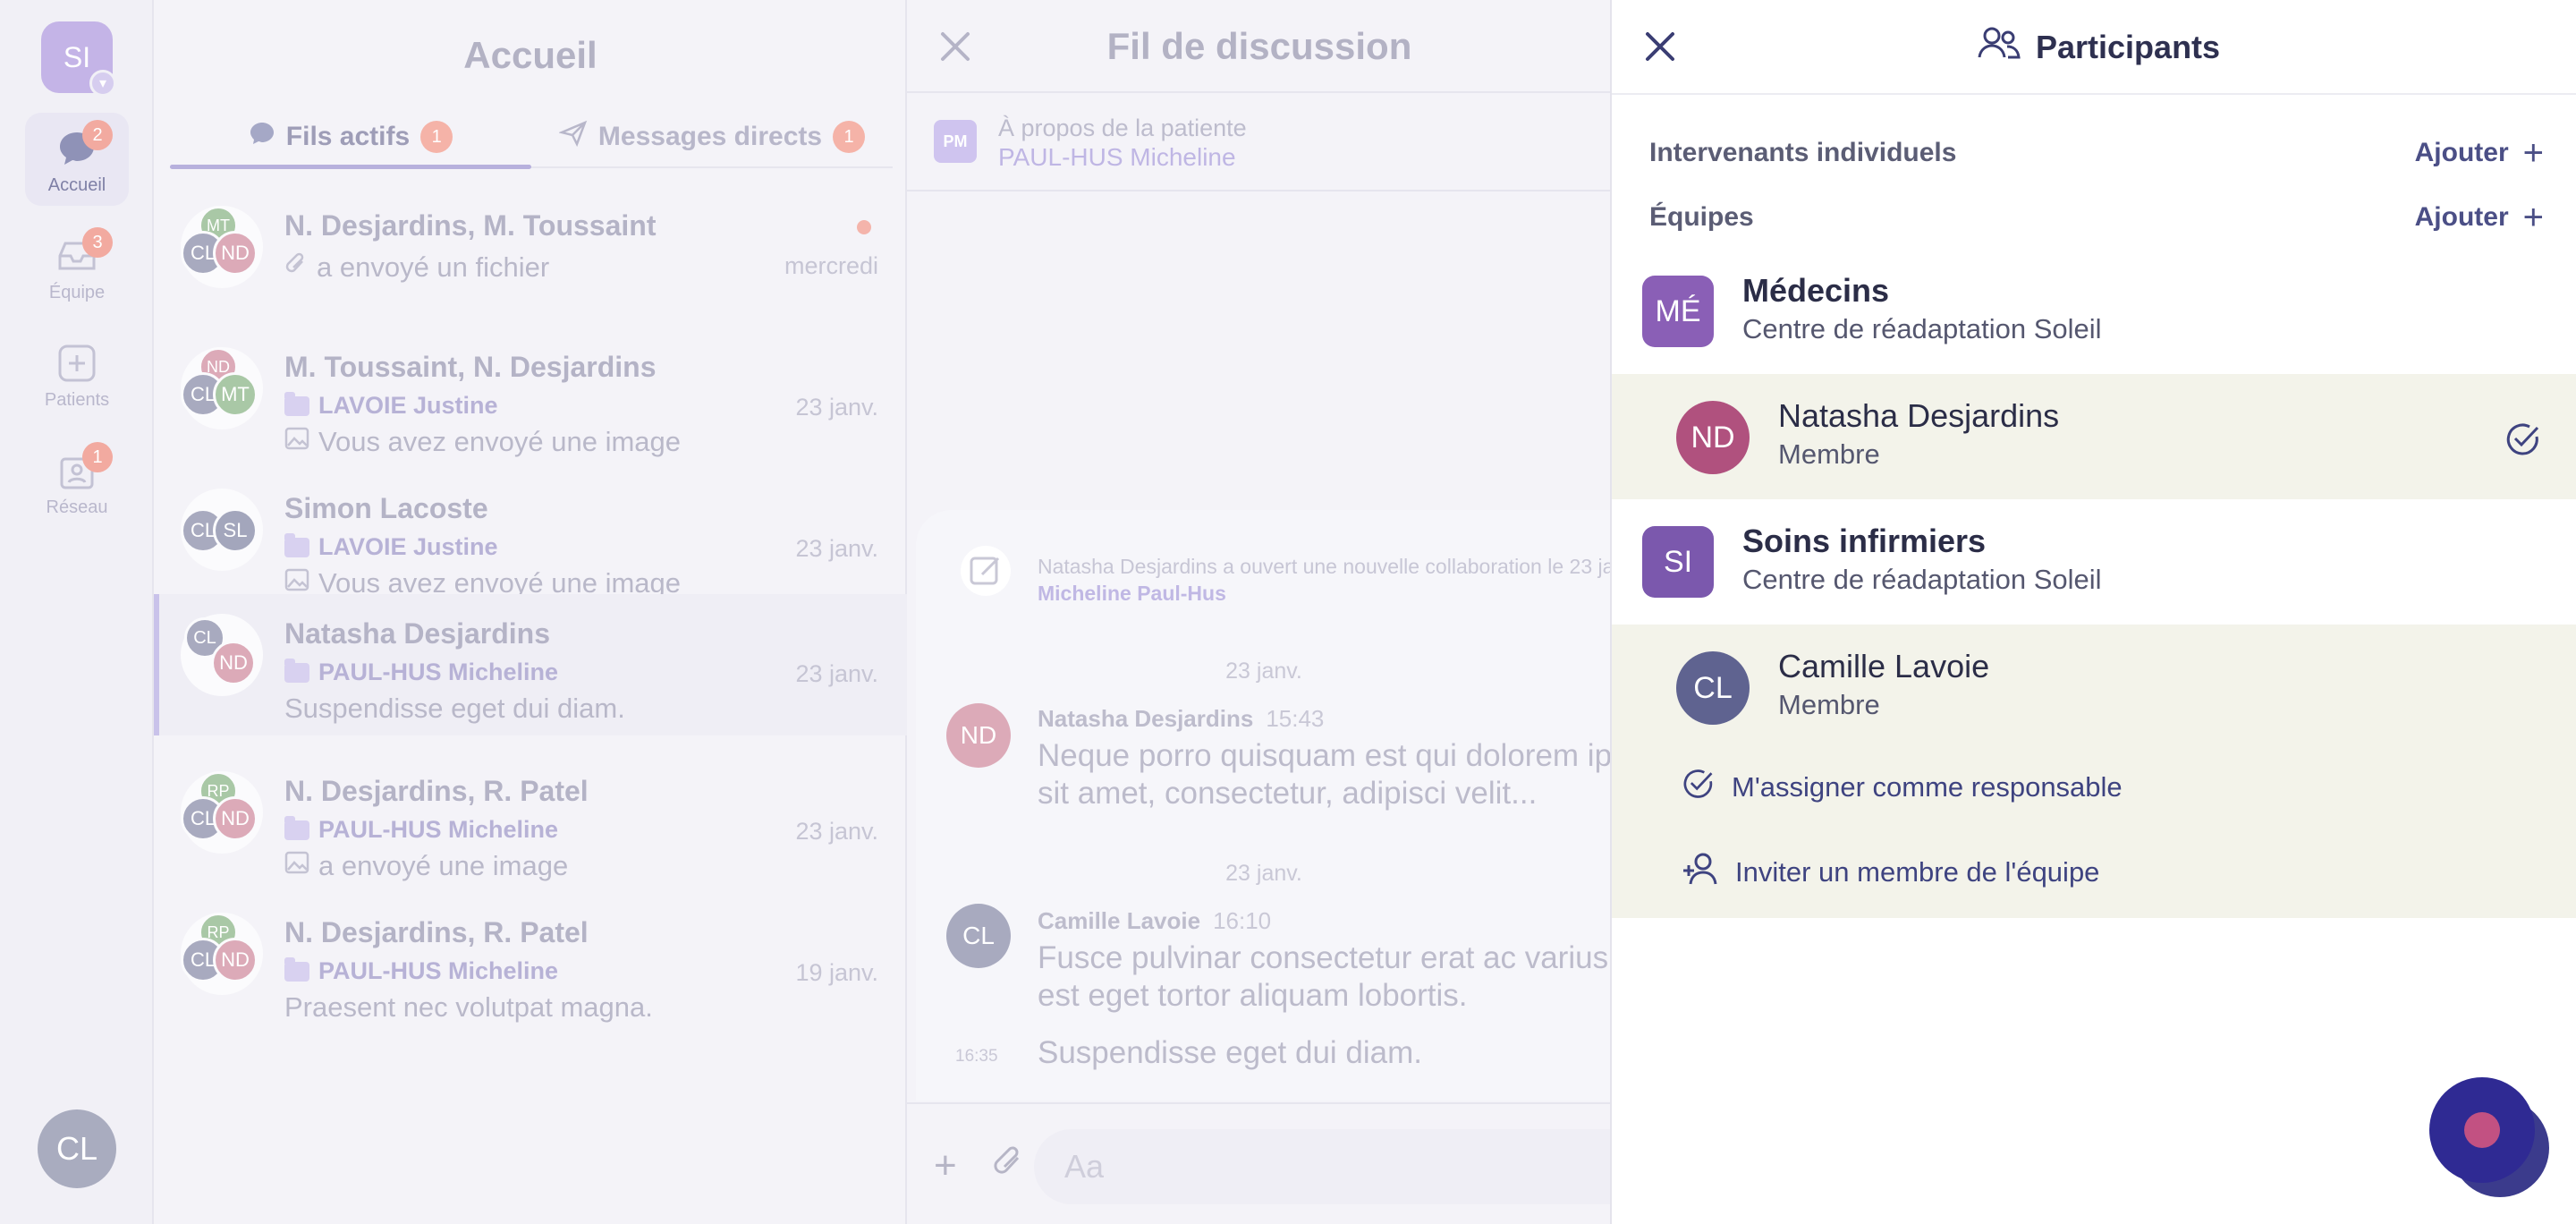 The width and height of the screenshot is (2576, 1224). I want to click on nav-patients: Patients, so click(77, 374).